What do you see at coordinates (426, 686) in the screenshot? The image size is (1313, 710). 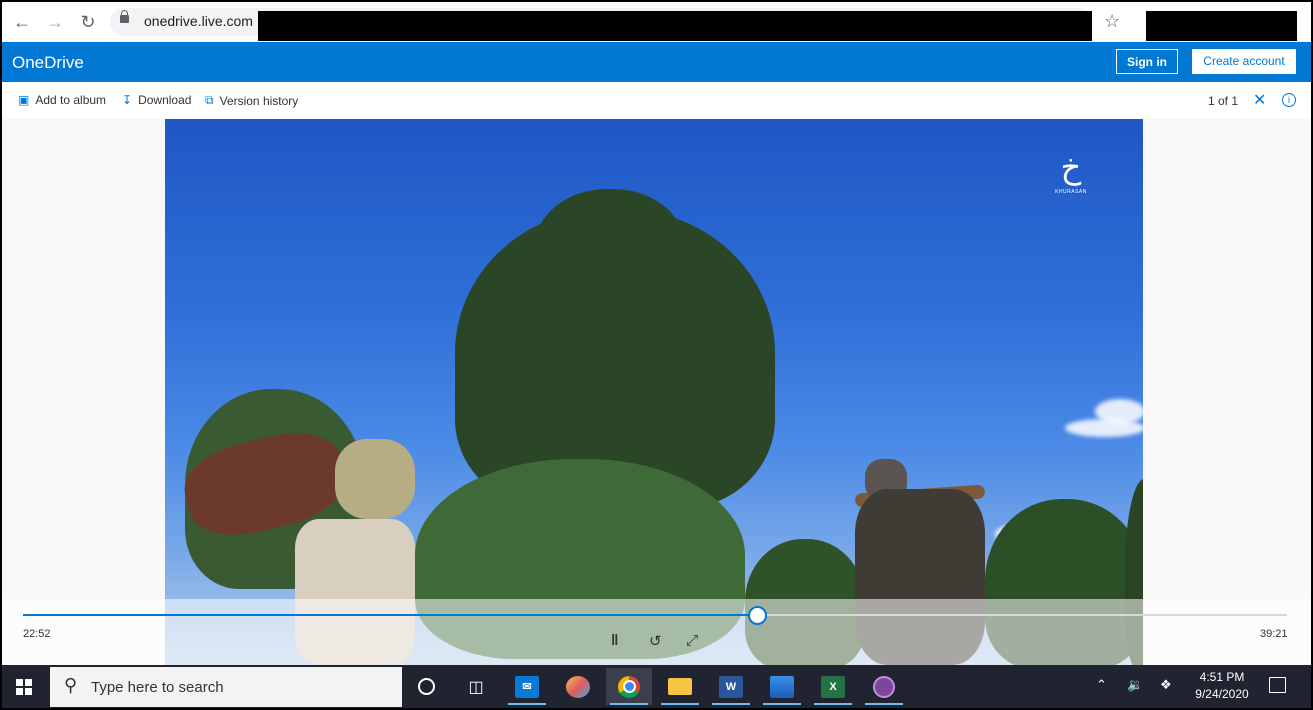 I see `cortana-icon` at bounding box center [426, 686].